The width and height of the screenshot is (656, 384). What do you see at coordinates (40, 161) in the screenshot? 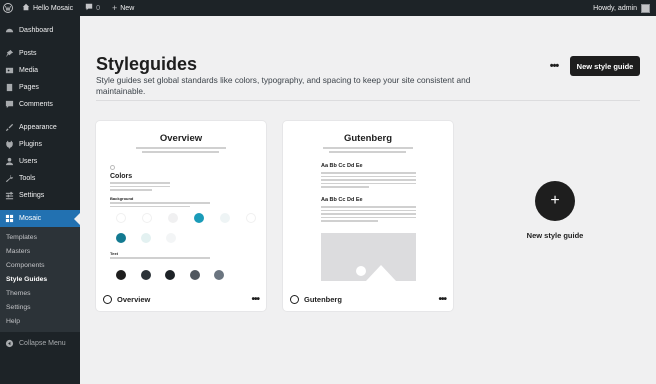
I see `sidebar-item-users: Users` at bounding box center [40, 161].